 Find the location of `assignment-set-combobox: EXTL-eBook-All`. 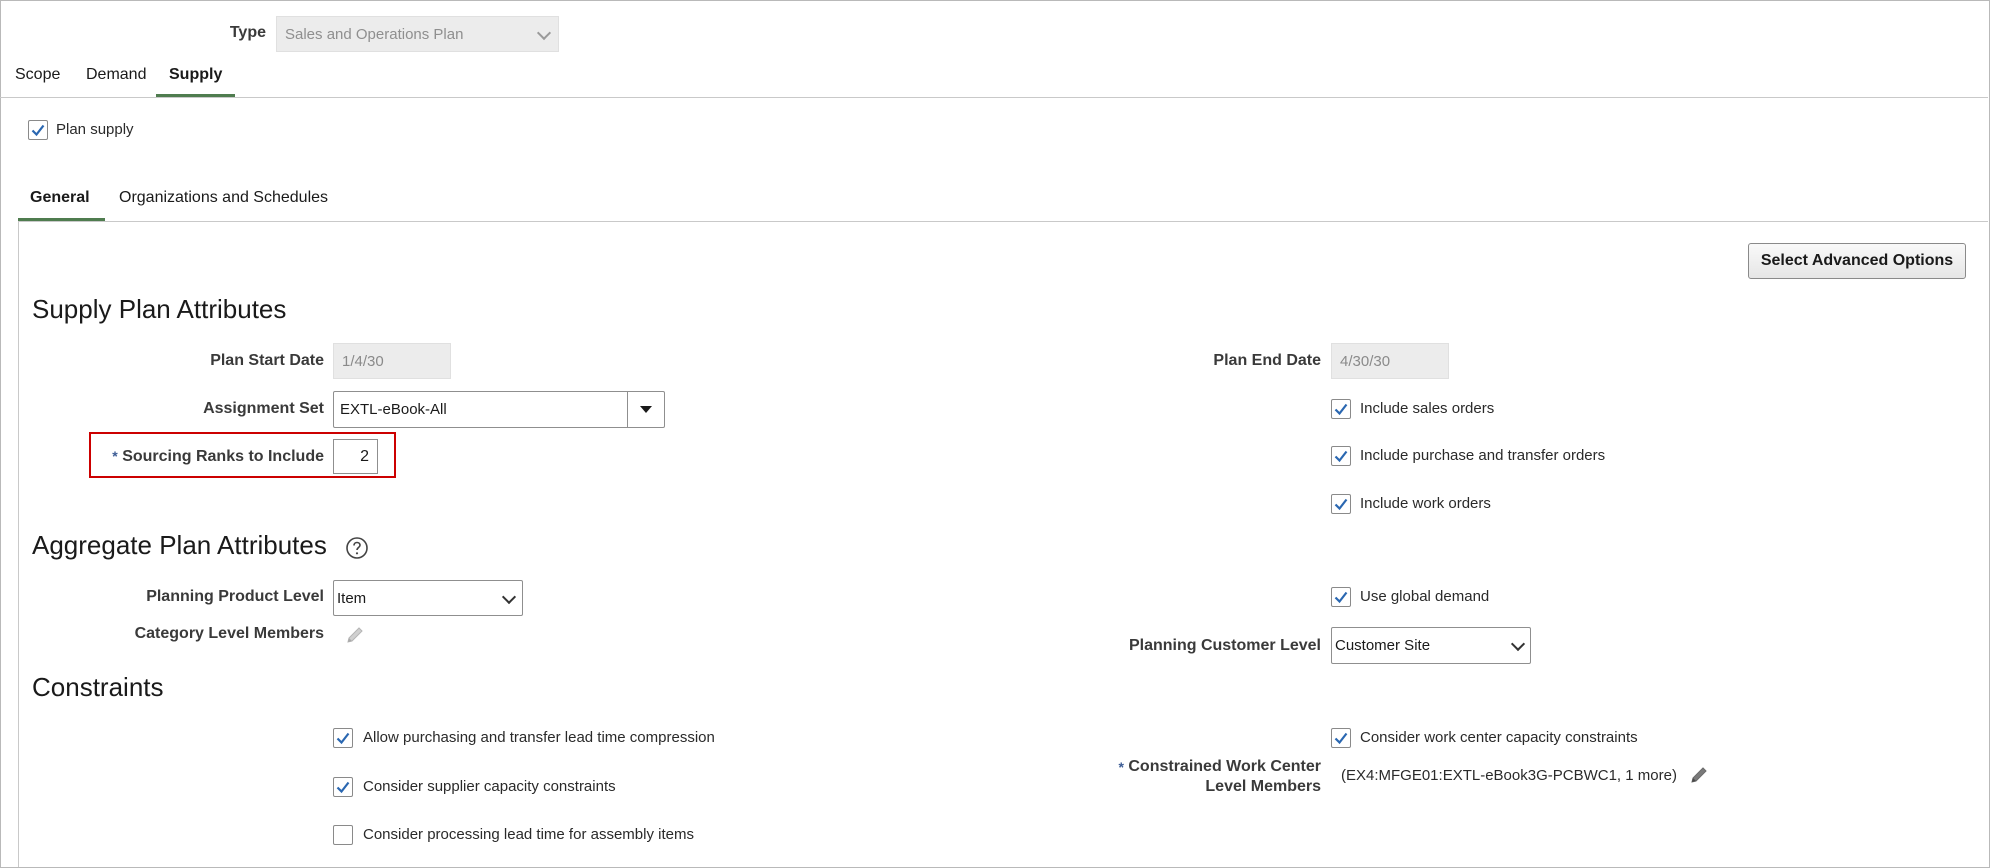

assignment-set-combobox: EXTL-eBook-All is located at coordinates (499, 409).